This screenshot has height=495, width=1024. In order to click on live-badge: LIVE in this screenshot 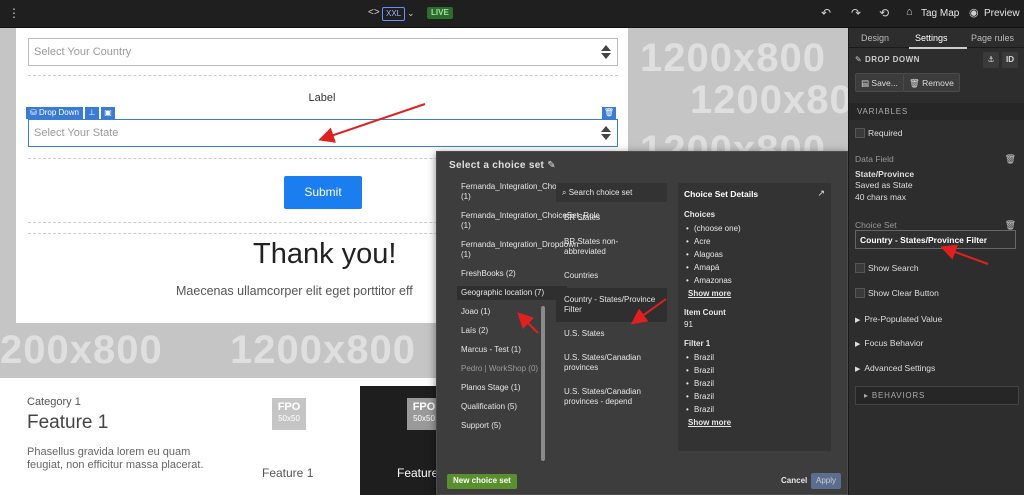, I will do `click(440, 13)`.